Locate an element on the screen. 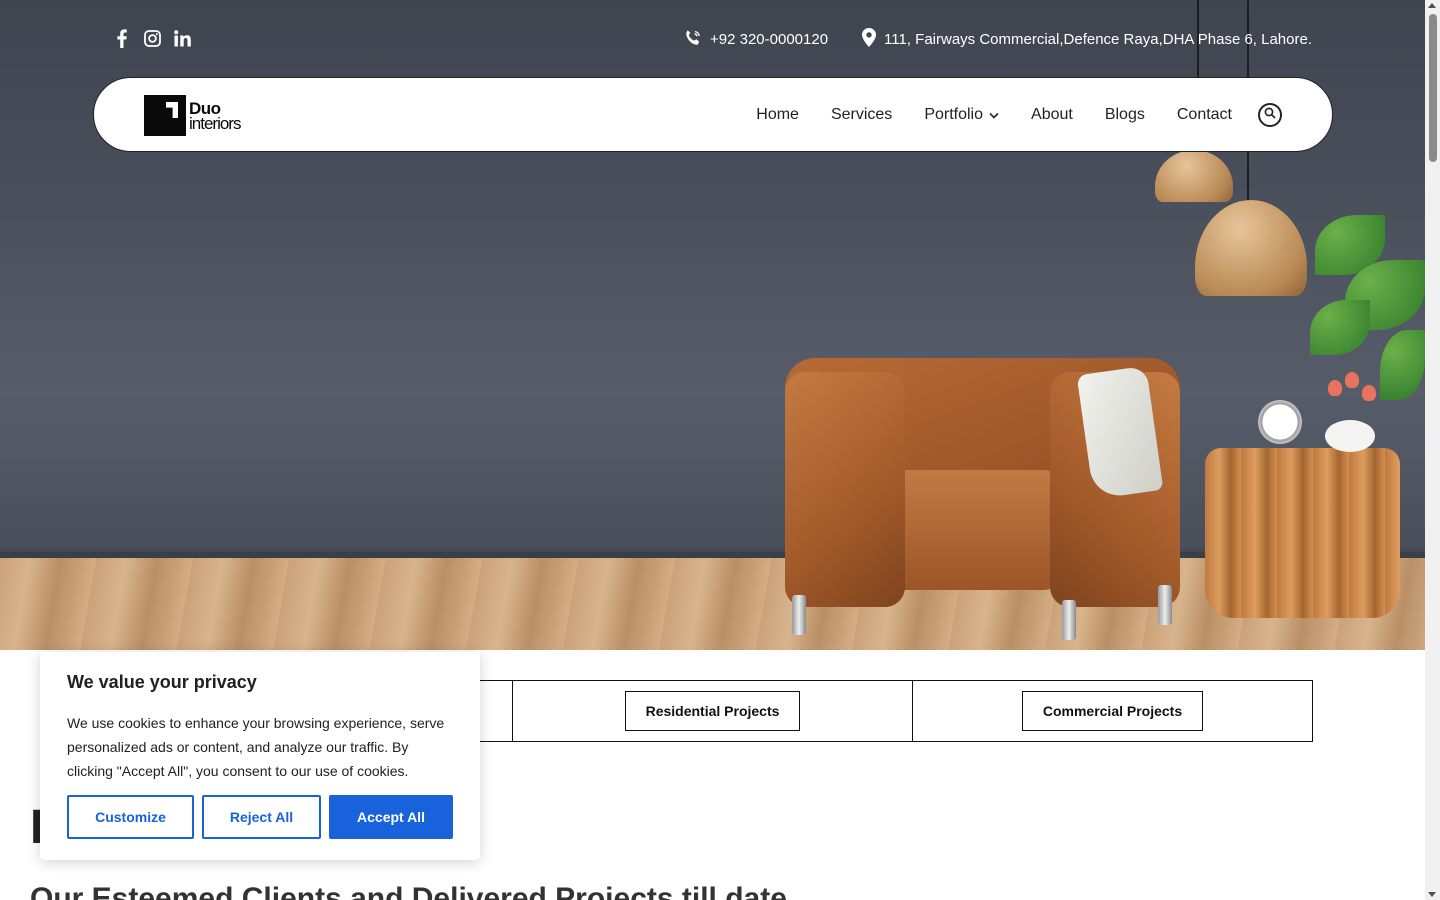 The image size is (1440, 900). cookie-title: We value your privacy is located at coordinates (162, 682).